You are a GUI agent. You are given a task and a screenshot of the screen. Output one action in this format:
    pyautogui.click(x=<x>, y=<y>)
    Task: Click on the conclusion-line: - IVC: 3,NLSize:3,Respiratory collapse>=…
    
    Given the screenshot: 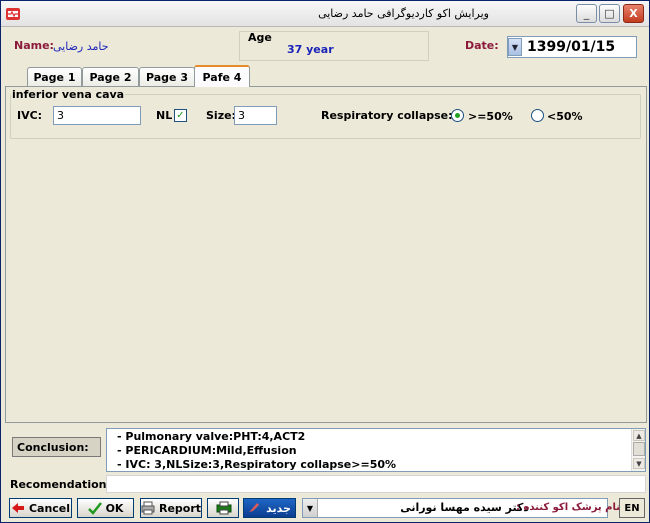 What is the action you would take?
    pyautogui.click(x=257, y=464)
    